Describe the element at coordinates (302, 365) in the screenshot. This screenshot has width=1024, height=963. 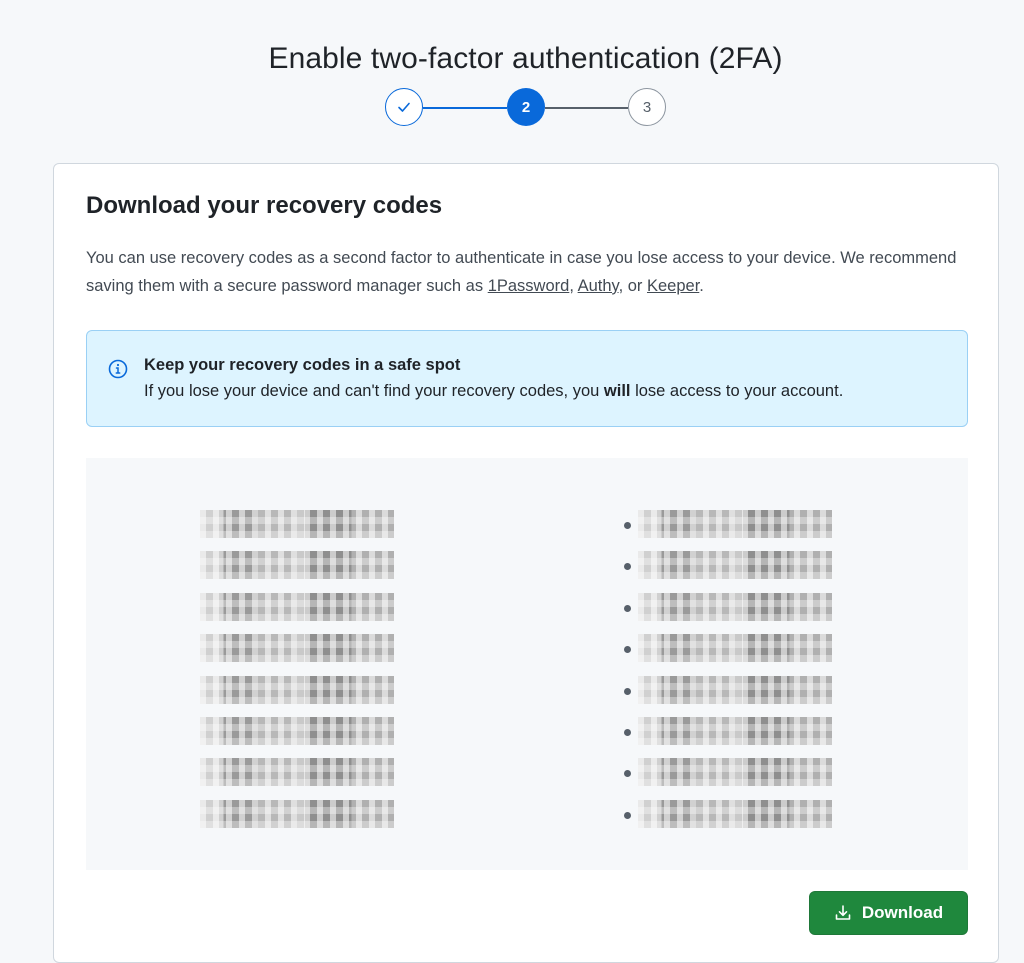
I see `flash-title: Keep your recovery codes in a safe spot` at that location.